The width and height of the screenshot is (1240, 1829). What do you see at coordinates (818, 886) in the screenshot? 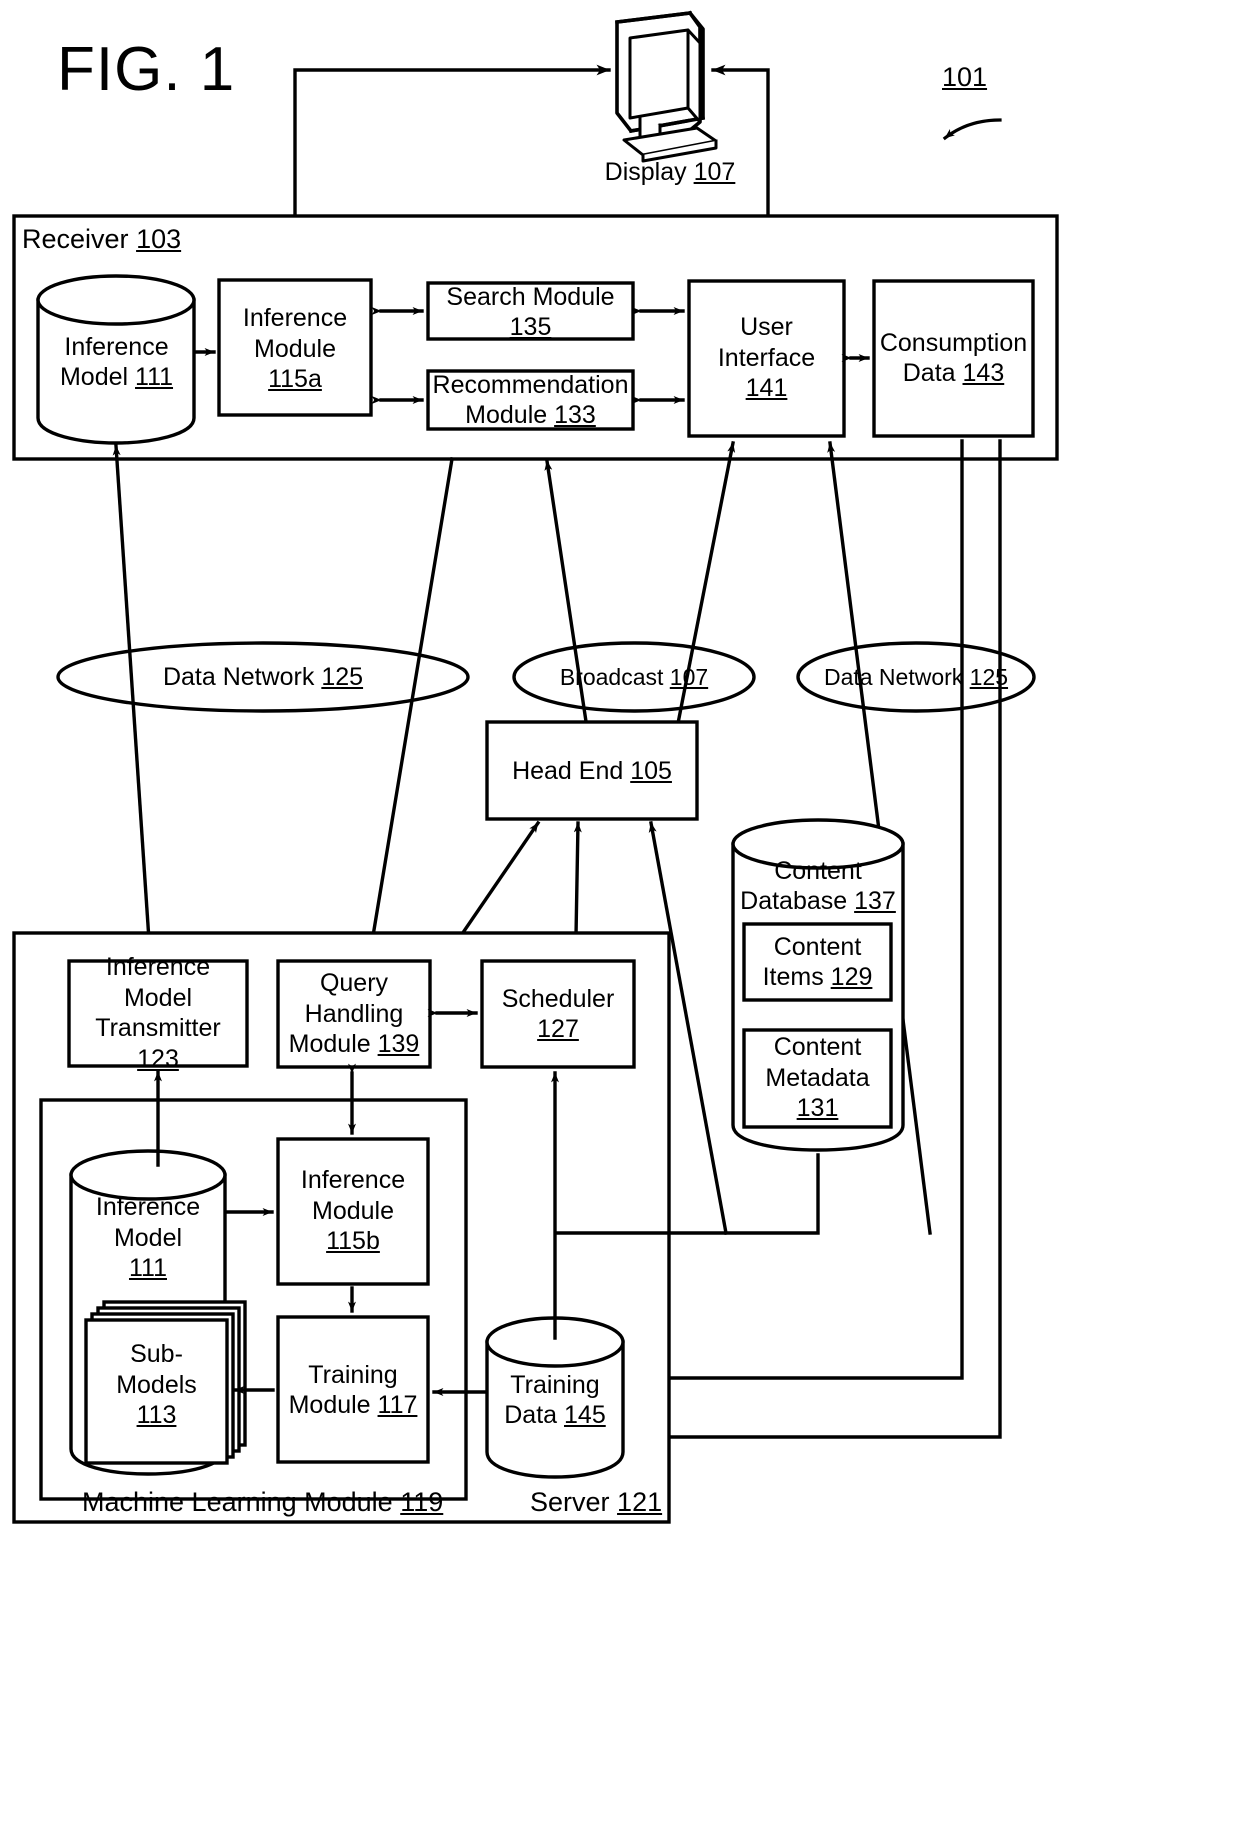
I see `content-database-label: Content Database 137` at bounding box center [818, 886].